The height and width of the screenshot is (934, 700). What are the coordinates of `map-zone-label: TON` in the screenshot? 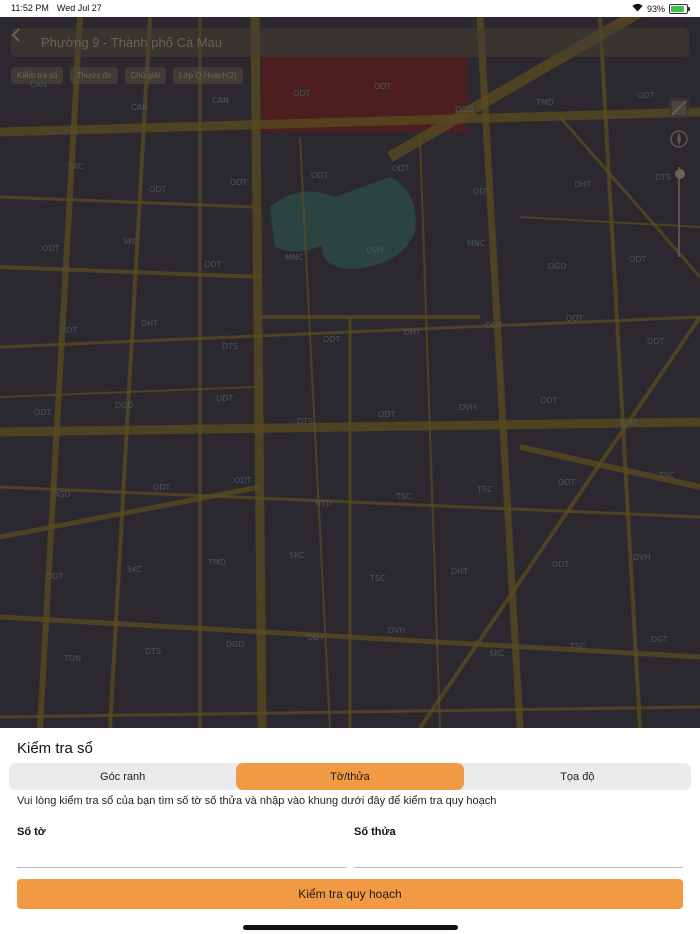 It's located at (72, 658).